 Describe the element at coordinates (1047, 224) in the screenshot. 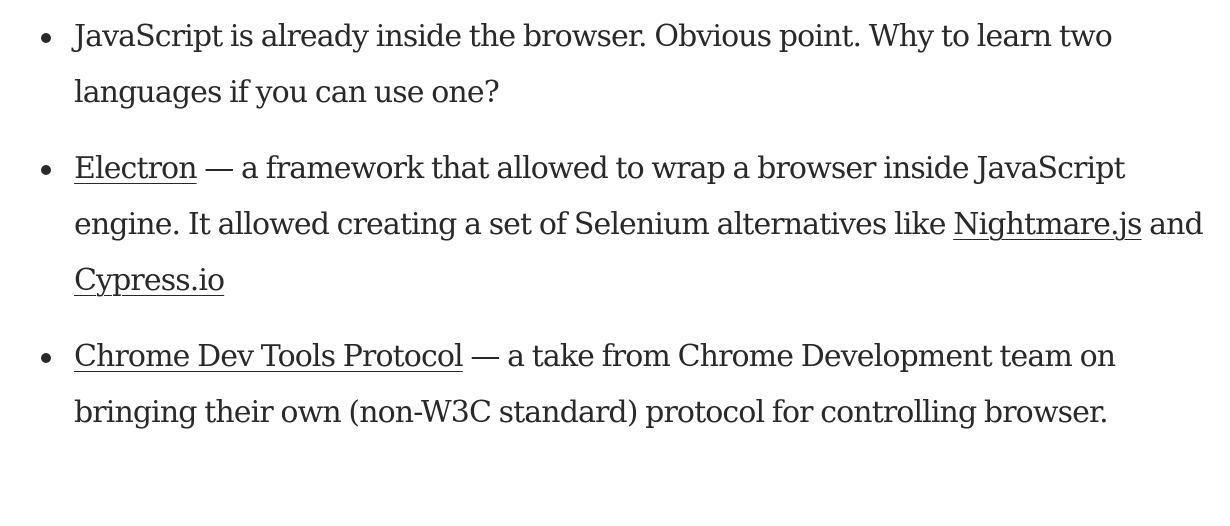

I see `nightmare-js-link: Nightmare.js` at that location.